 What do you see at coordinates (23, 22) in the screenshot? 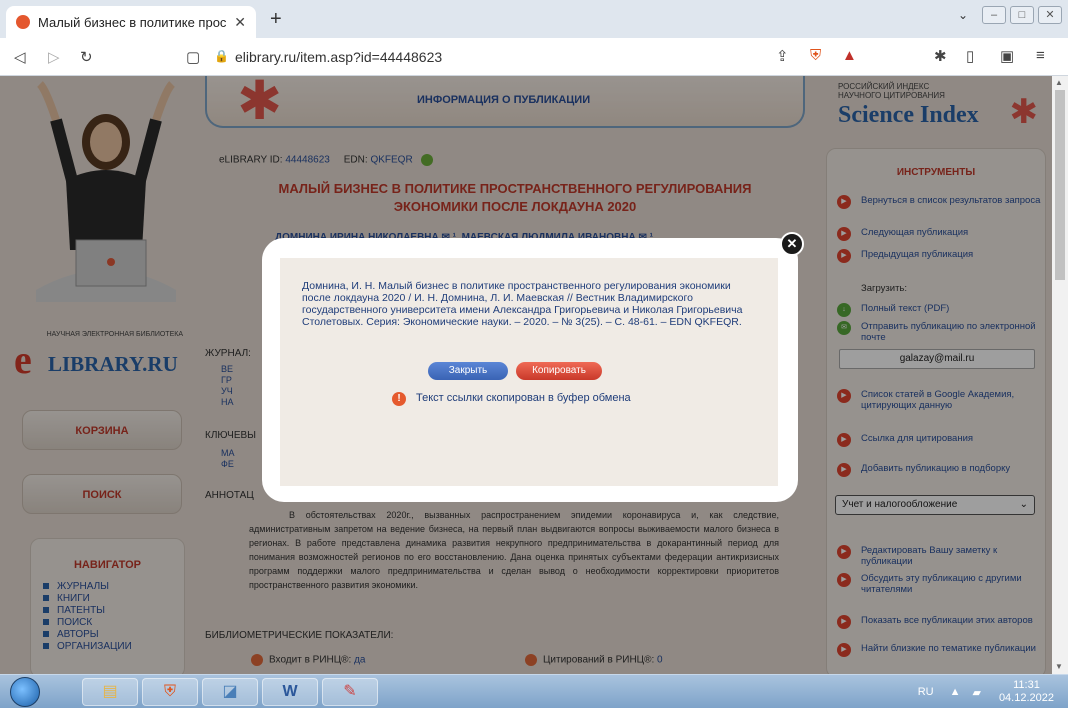
I see `site-favicon-icon` at bounding box center [23, 22].